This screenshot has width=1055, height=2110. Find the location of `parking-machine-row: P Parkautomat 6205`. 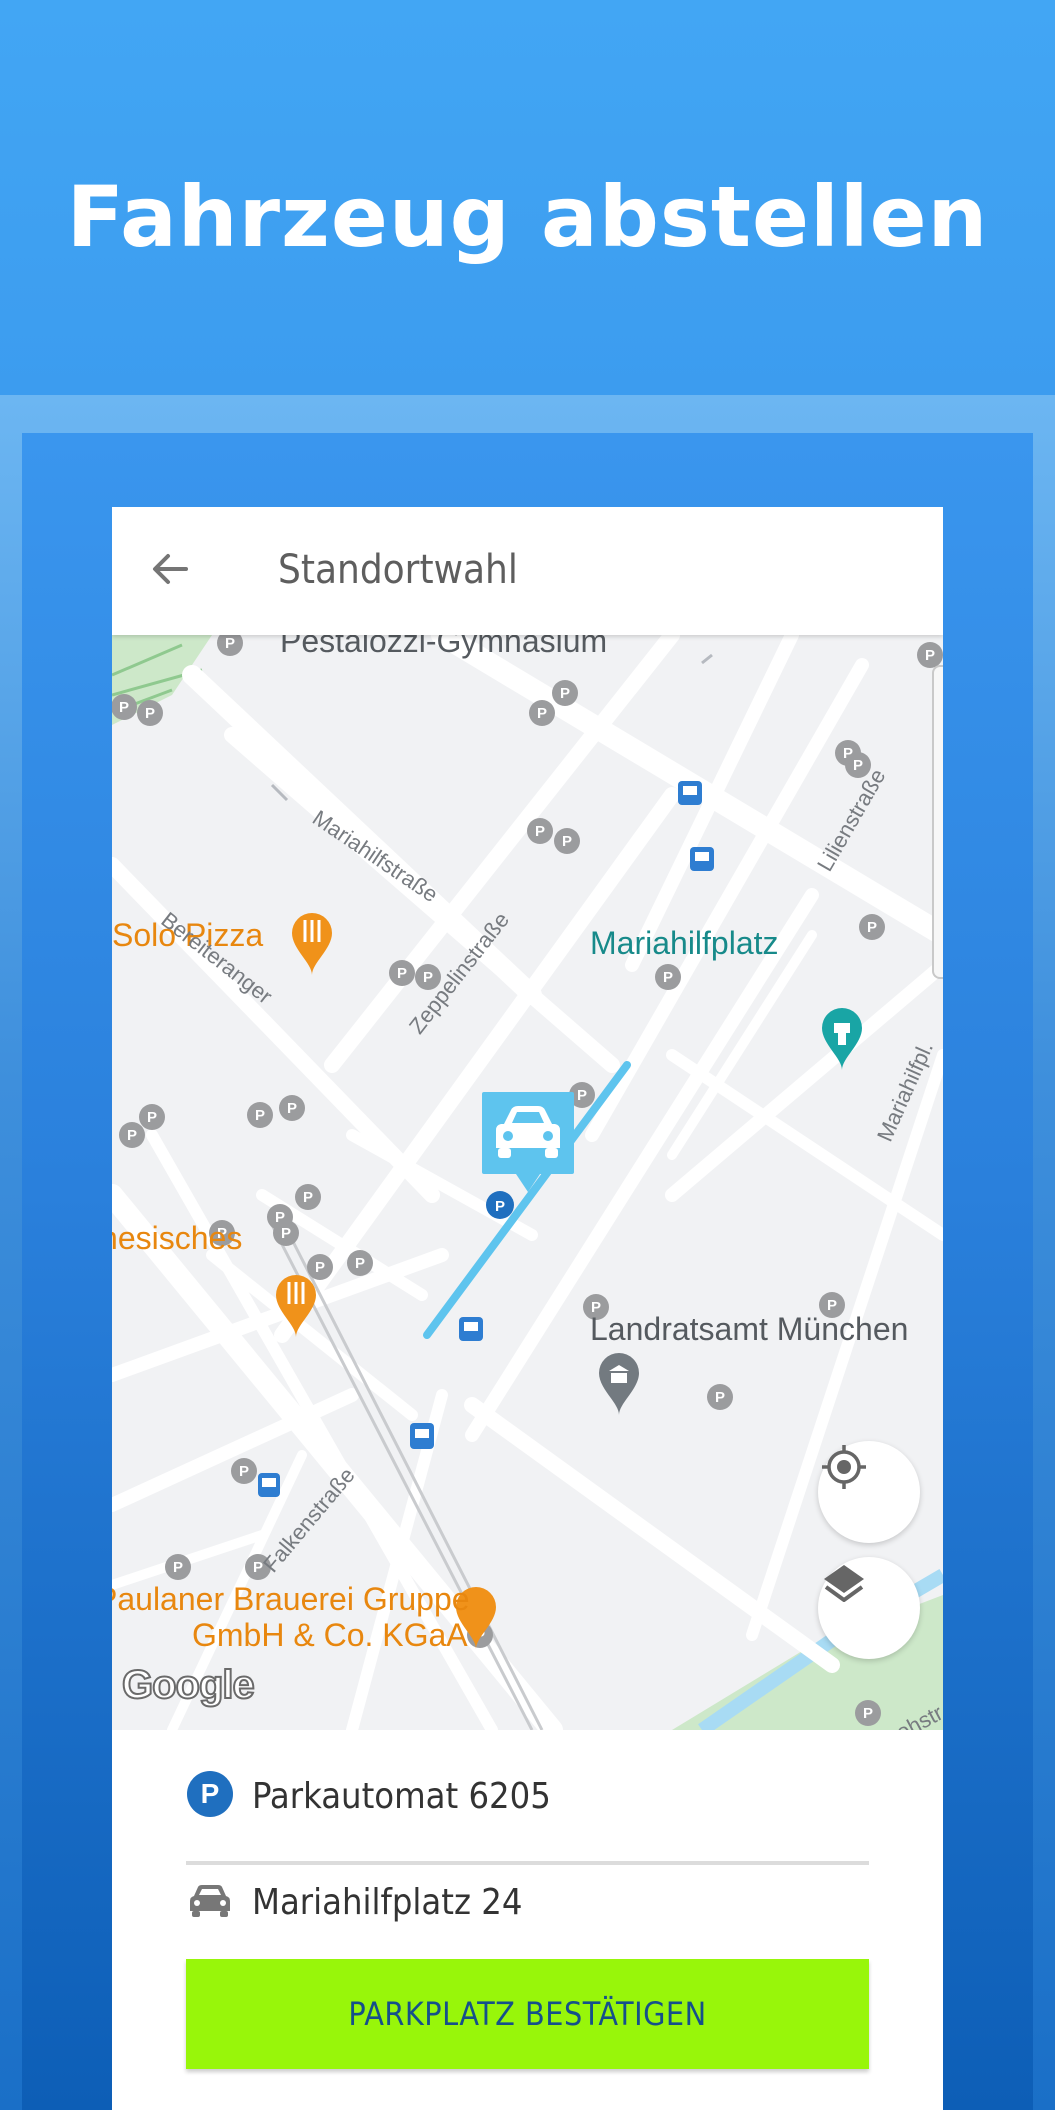

parking-machine-row: P Parkautomat 6205 is located at coordinates (368, 1796).